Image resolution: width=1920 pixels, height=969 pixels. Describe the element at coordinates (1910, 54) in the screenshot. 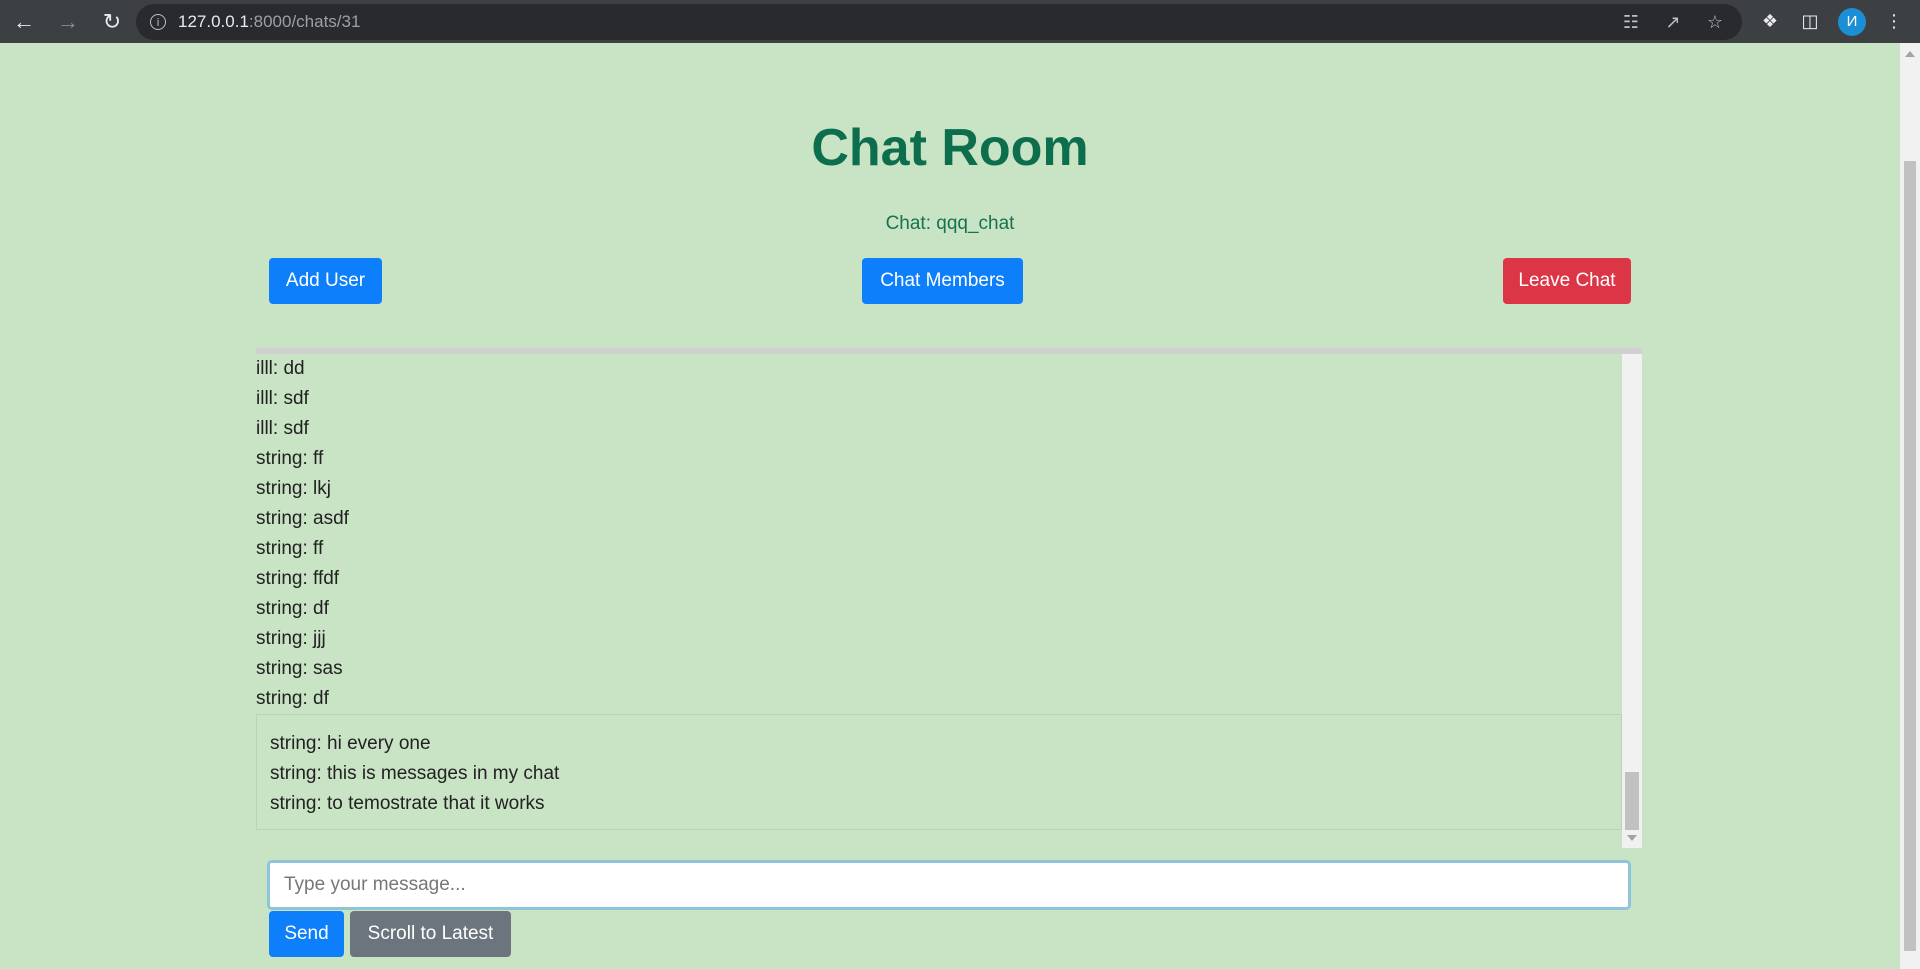

I see `scroll-up-arrow-icon` at that location.